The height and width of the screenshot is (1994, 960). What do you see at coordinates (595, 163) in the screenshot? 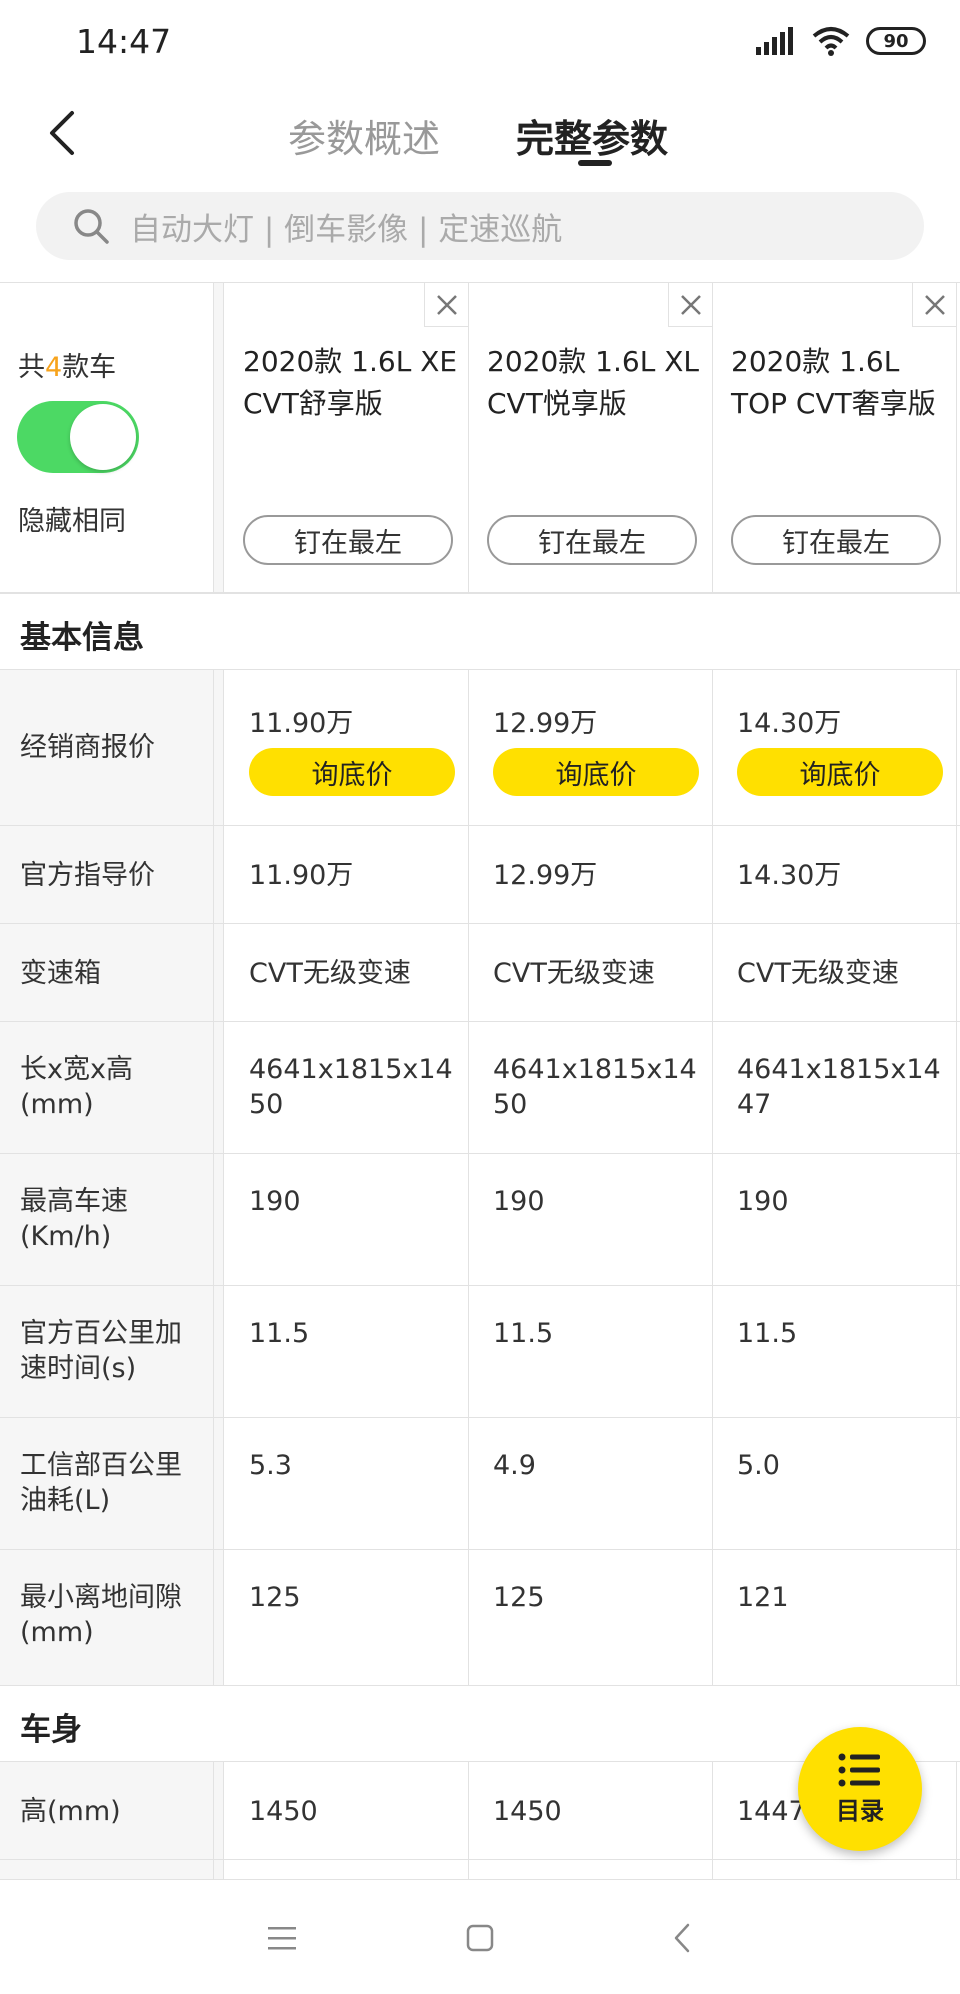
I see `active-tab-indicator` at bounding box center [595, 163].